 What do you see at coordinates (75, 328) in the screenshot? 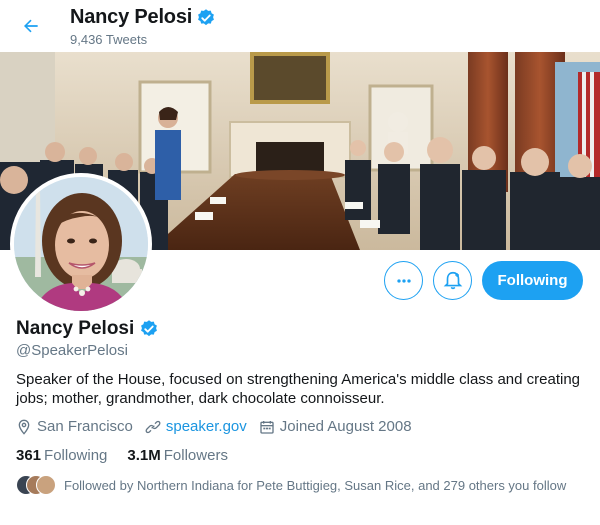
I see `profile-name-text: Nancy Pelosi` at bounding box center [75, 328].